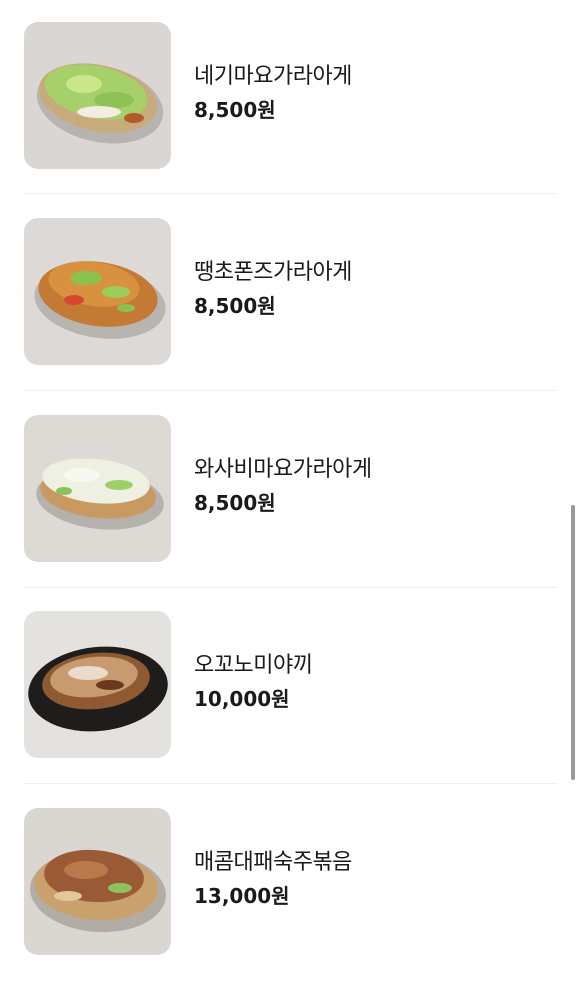  Describe the element at coordinates (573, 642) in the screenshot. I see `scrollbar` at that location.